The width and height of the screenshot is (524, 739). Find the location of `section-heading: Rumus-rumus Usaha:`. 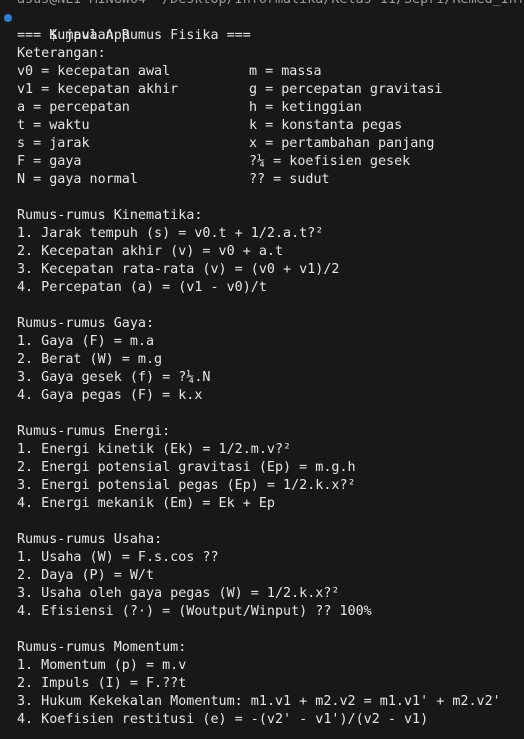

section-heading: Rumus-rumus Usaha: is located at coordinates (90, 539).